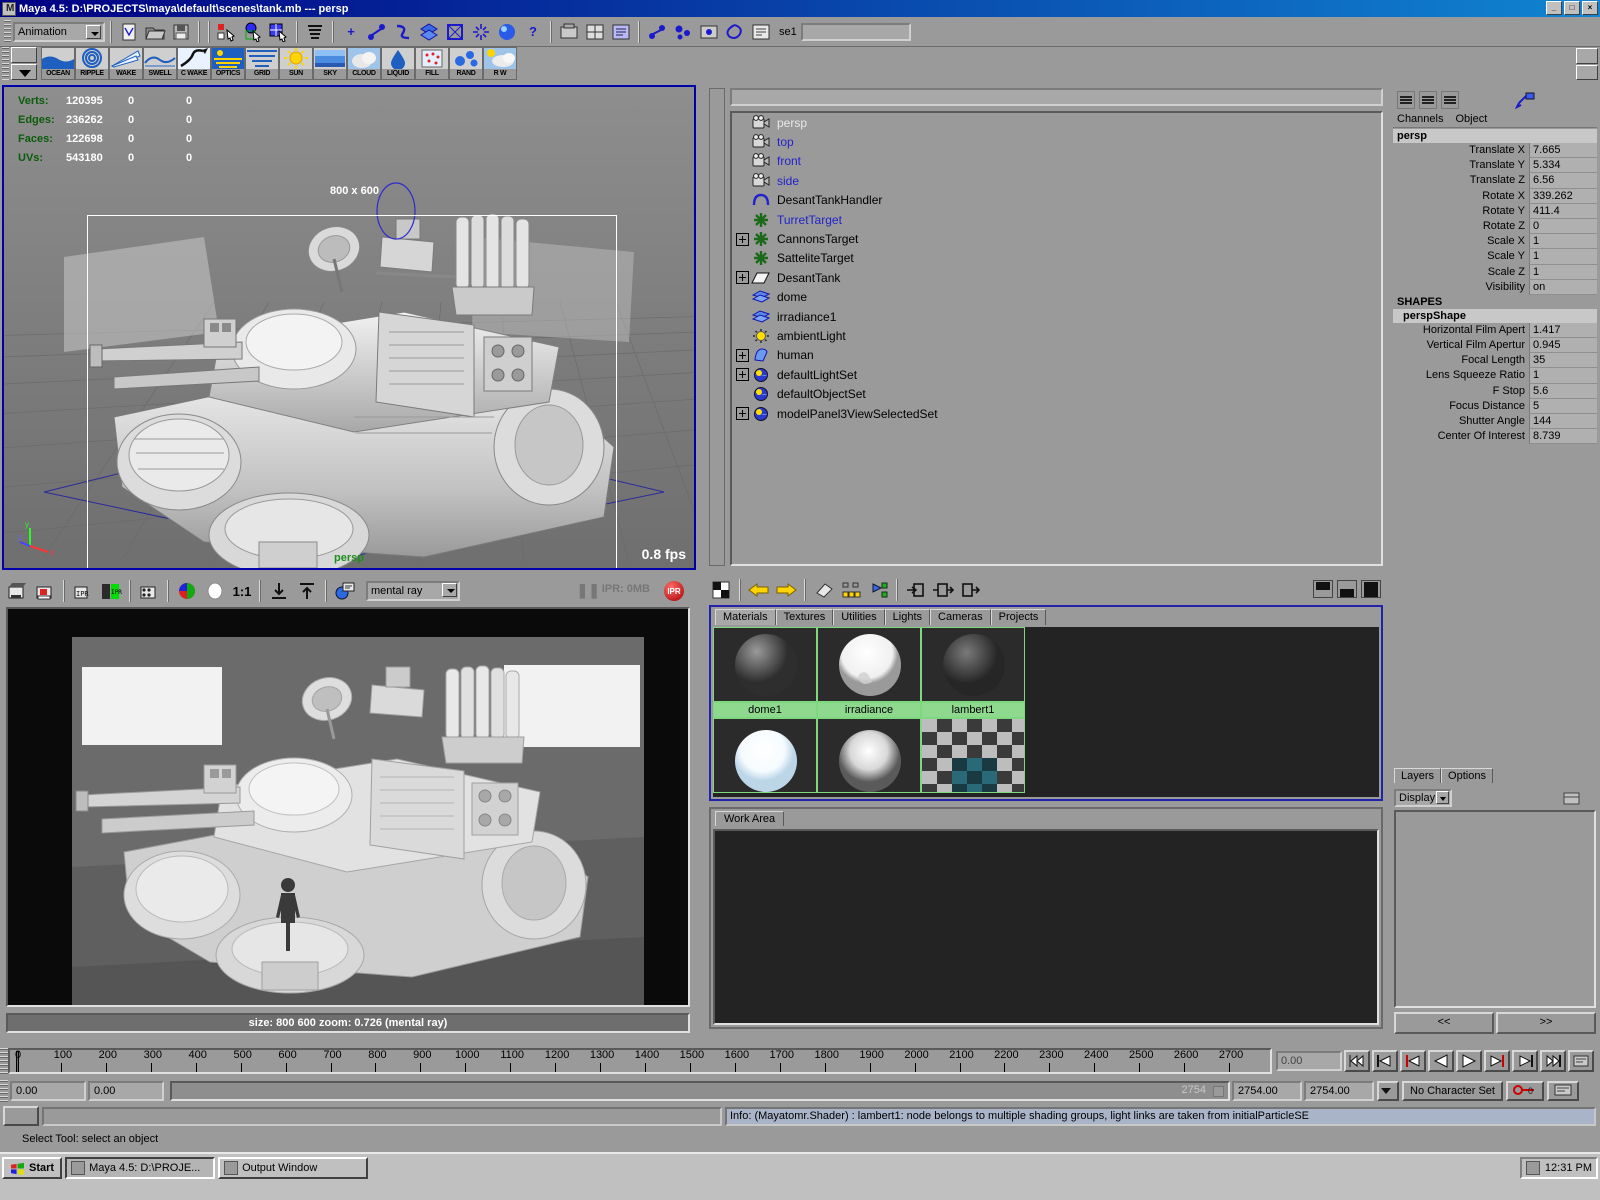  I want to click on shape-channel-row: Focus Distance 5, so click(1495, 406).